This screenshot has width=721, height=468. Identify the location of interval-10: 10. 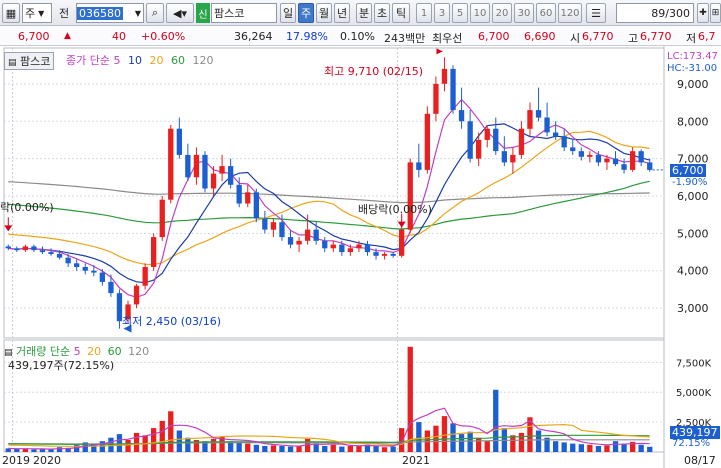
(480, 13).